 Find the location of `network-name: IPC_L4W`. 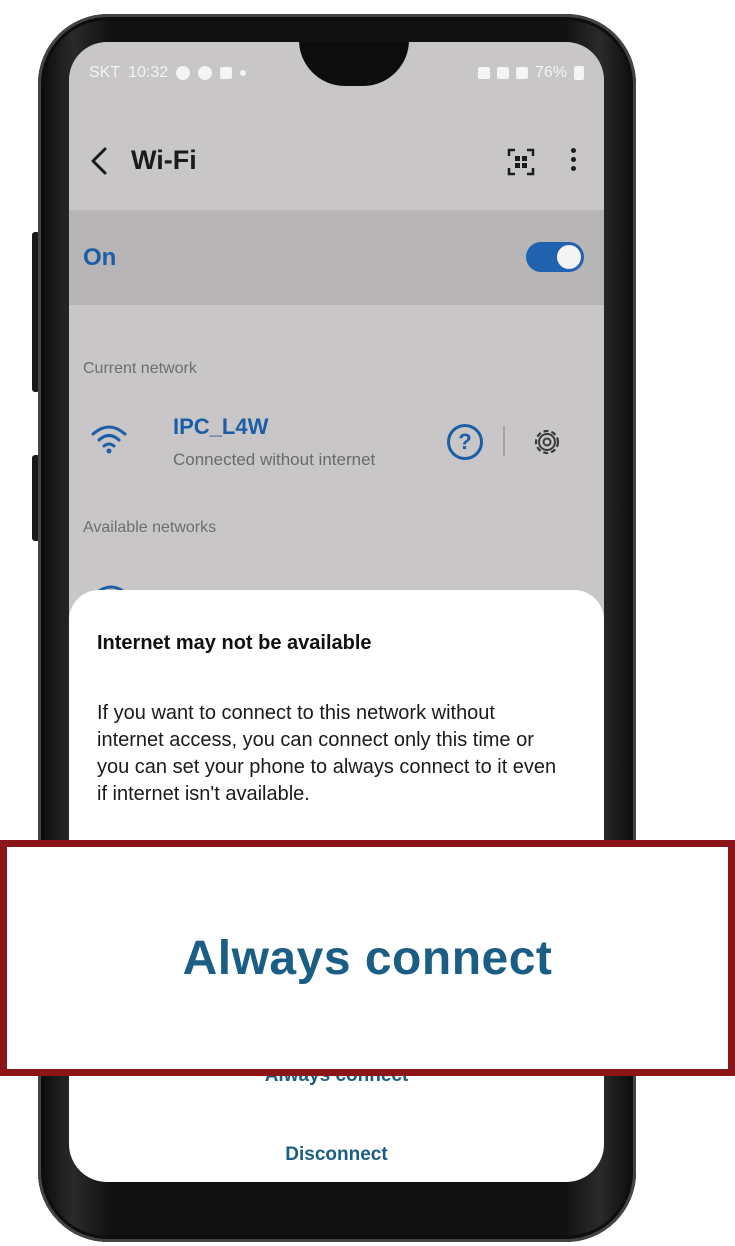

network-name: IPC_L4W is located at coordinates (221, 426).